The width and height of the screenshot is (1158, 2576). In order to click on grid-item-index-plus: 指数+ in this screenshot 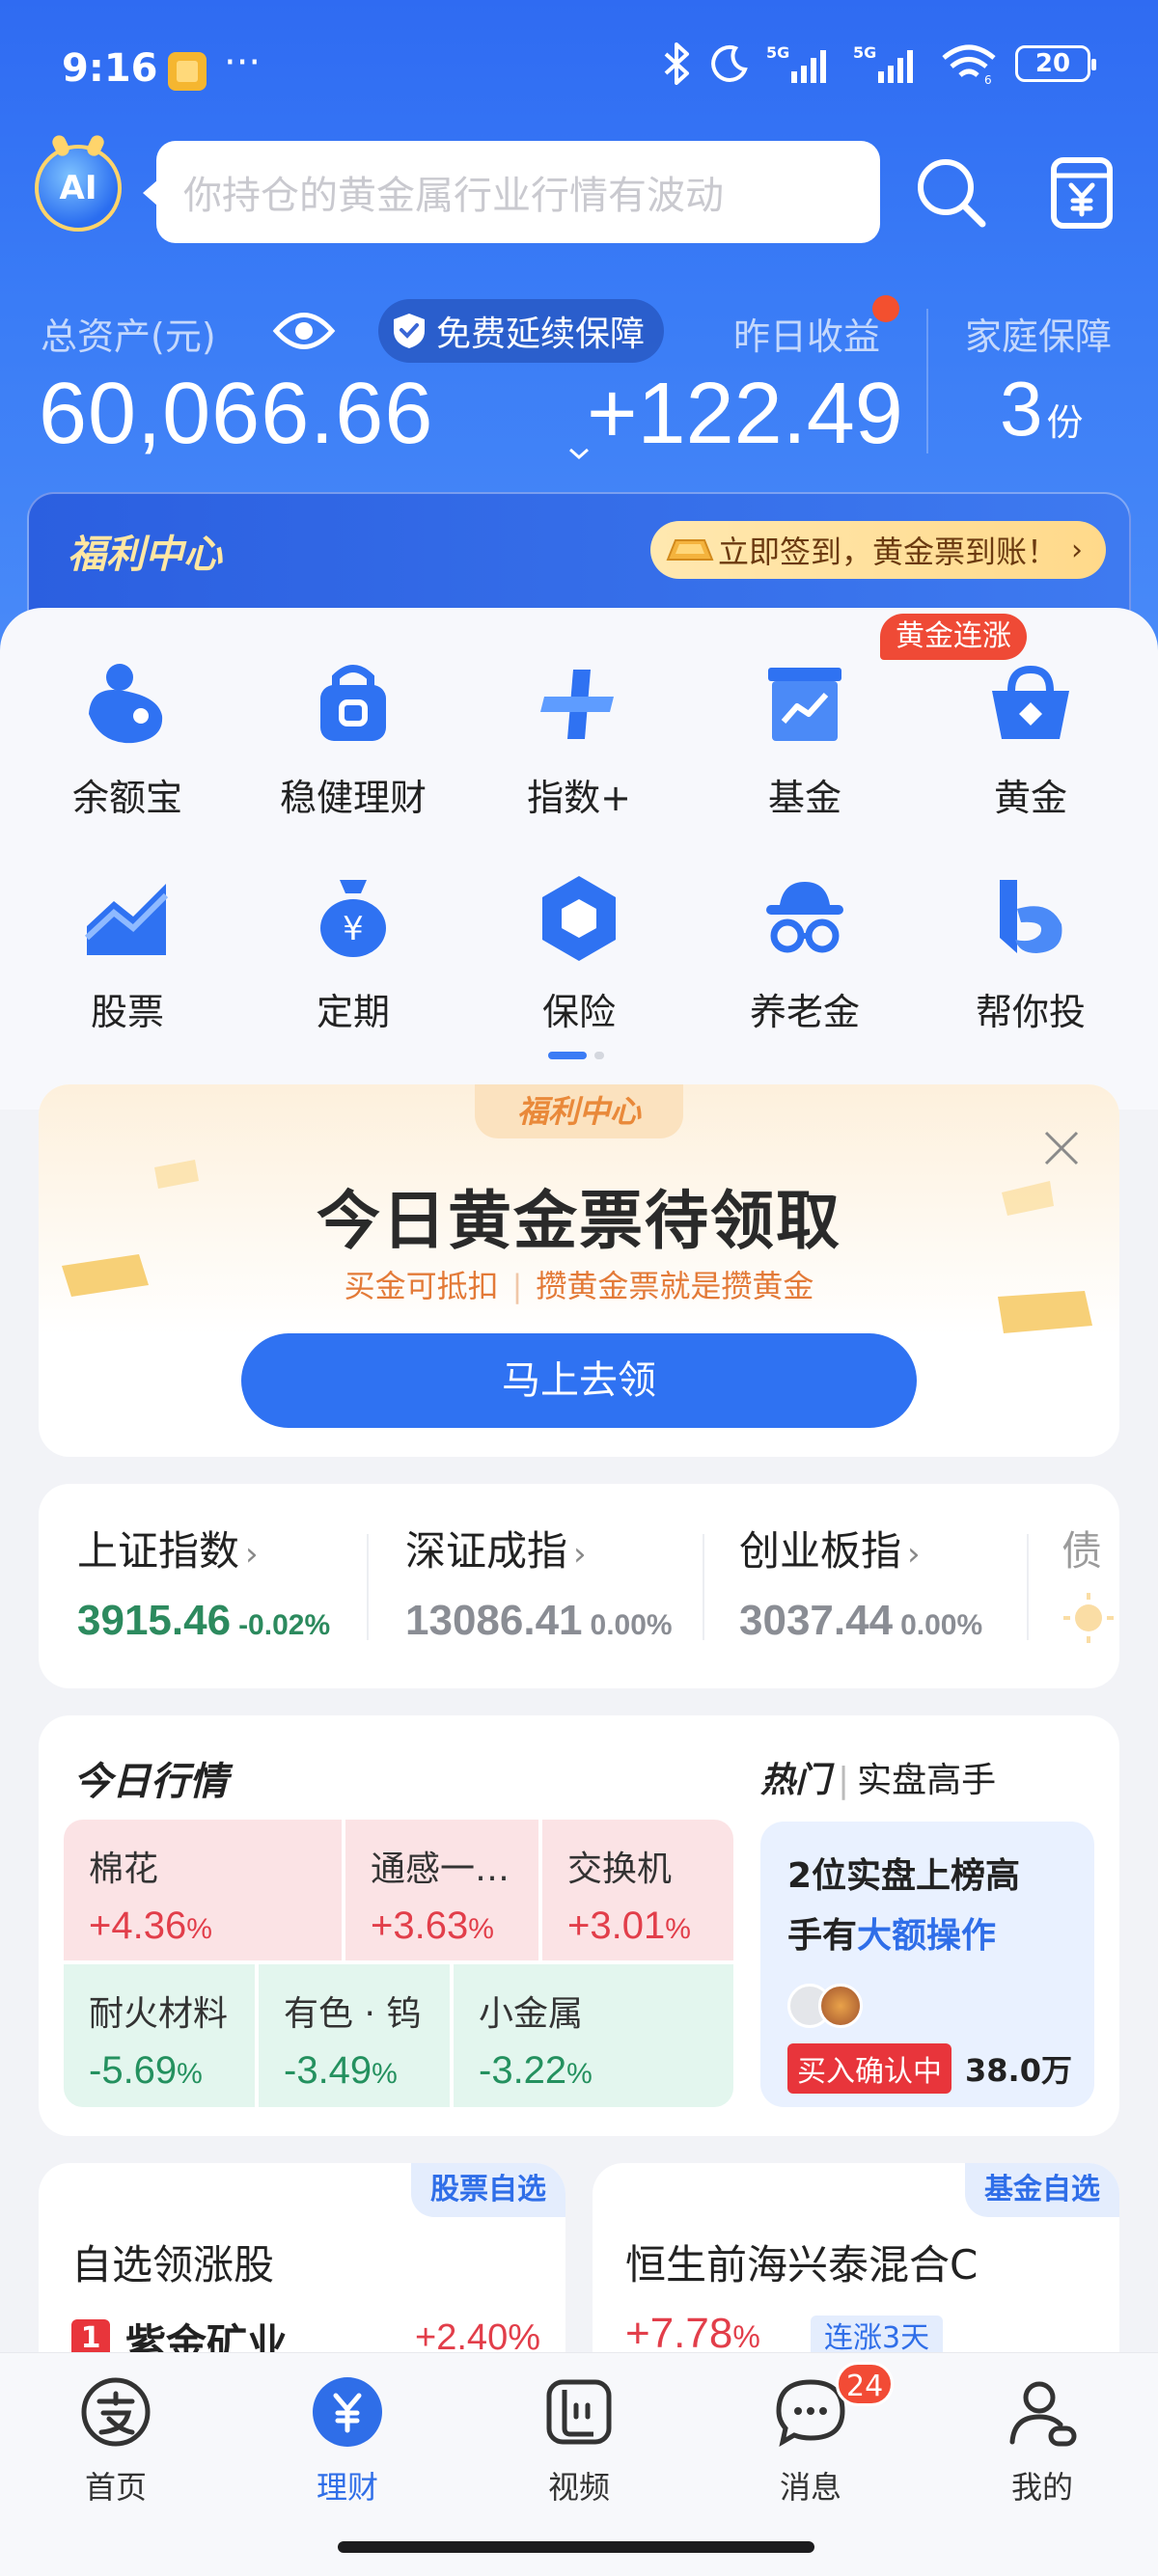, I will do `click(579, 739)`.